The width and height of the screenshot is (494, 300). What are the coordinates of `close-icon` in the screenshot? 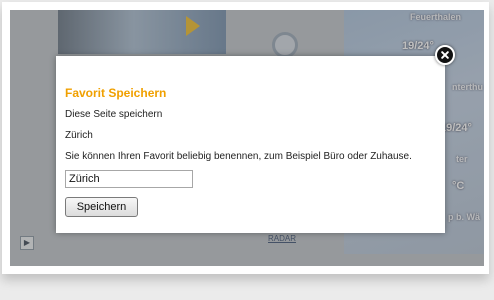 It's located at (445, 55).